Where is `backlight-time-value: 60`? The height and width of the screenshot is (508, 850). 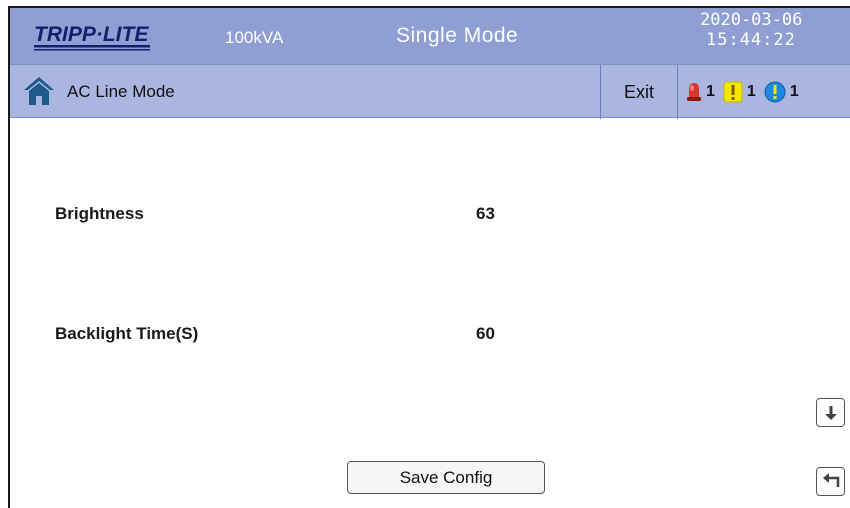 backlight-time-value: 60 is located at coordinates (485, 334).